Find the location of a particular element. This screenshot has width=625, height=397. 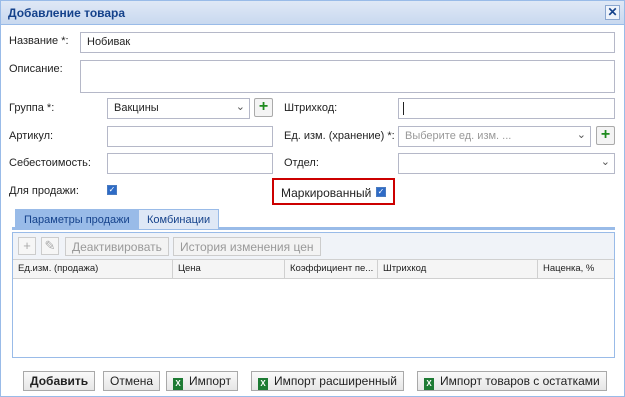

marked-label: Маркированный is located at coordinates (326, 193).